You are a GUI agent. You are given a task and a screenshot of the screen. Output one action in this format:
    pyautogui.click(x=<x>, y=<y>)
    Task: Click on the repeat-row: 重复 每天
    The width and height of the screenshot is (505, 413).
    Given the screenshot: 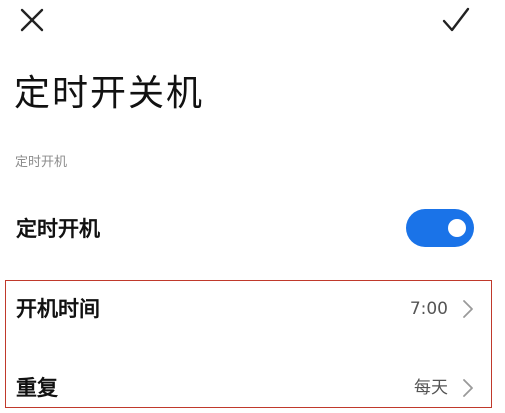 What is the action you would take?
    pyautogui.click(x=252, y=387)
    